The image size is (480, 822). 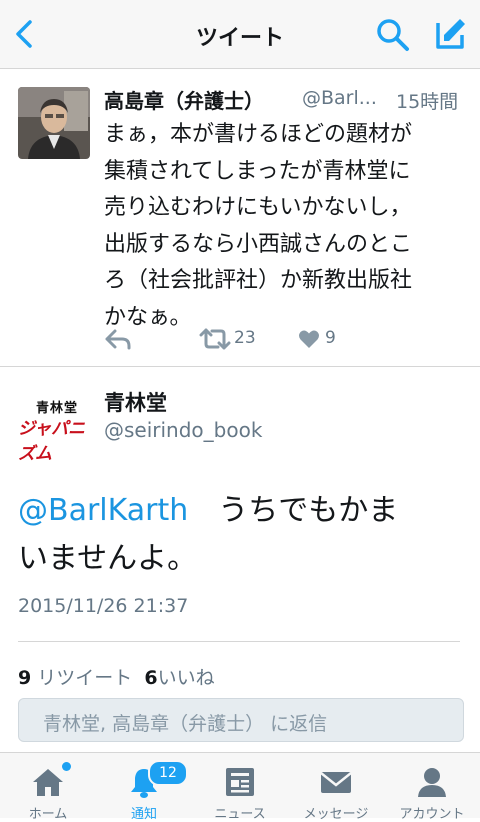 What do you see at coordinates (257, 171) in the screenshot?
I see `tweet-text-line: 集積されてしまったが青林堂に` at bounding box center [257, 171].